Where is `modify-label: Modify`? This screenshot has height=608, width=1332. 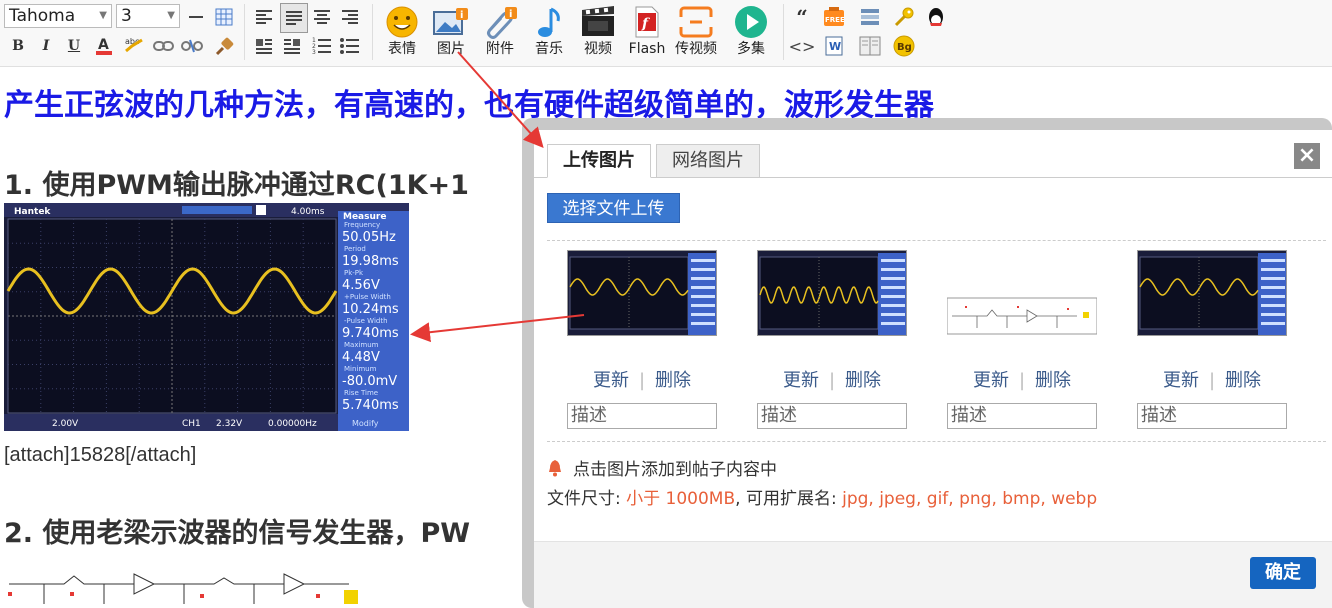
modify-label: Modify is located at coordinates (365, 423).